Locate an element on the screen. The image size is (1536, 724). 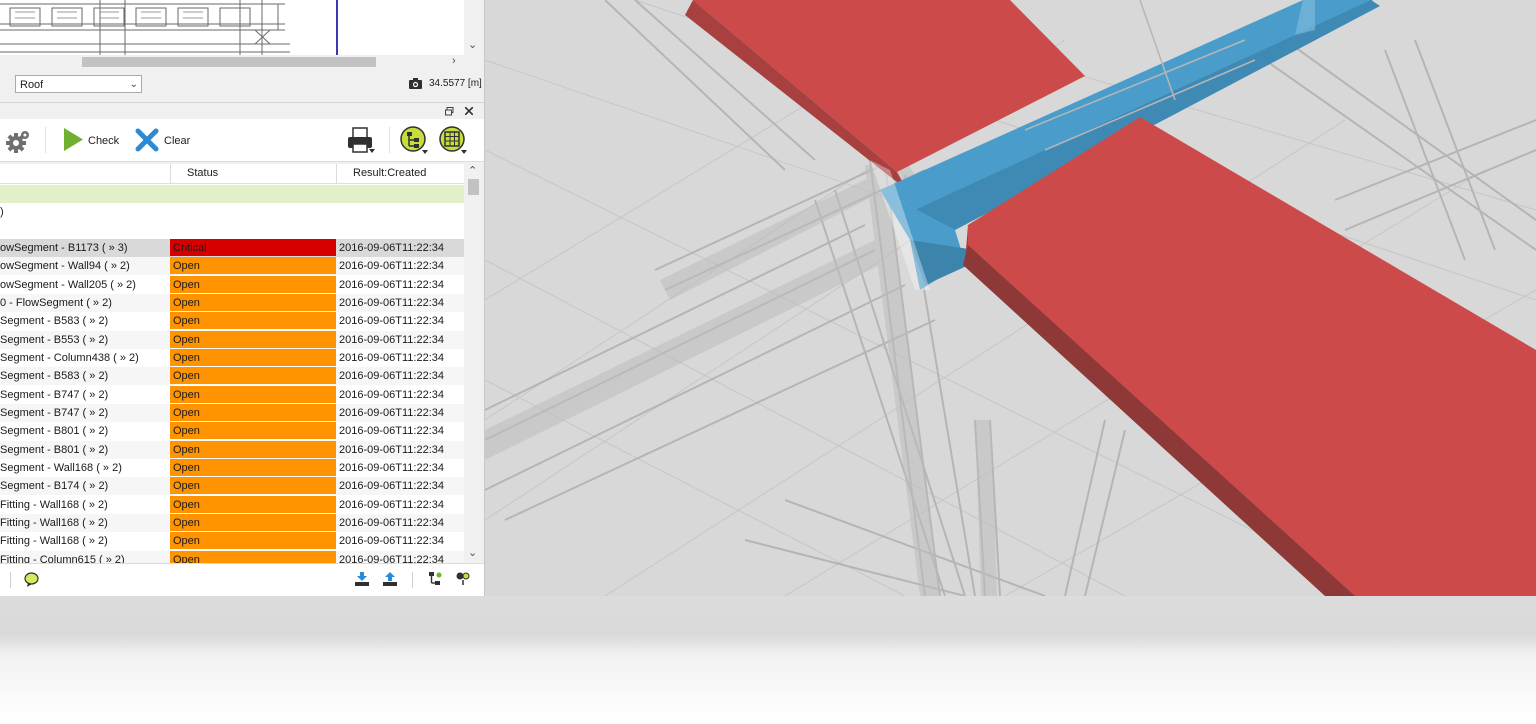
clash-name-cell: Segment - B801 ( » 2) is located at coordinates (54, 431).